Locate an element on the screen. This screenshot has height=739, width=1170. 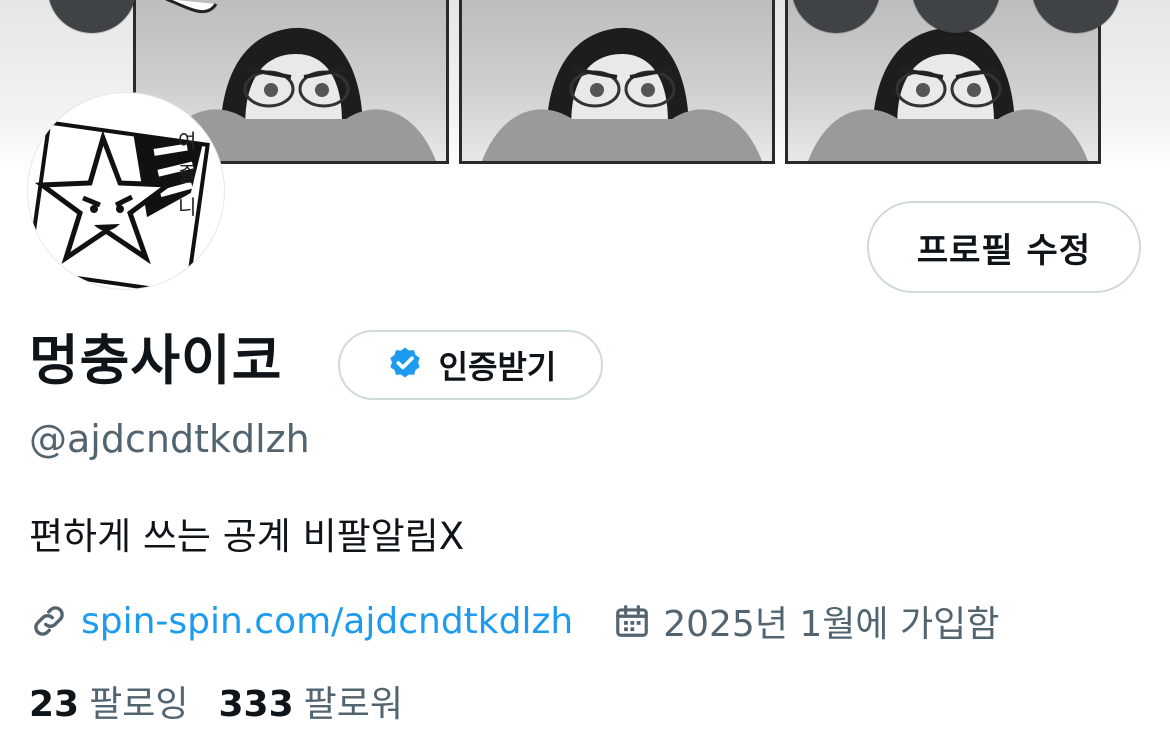
profile-meta: spin-spin.com/ajdcndtkdlzh 2025년 1월에 가입함 is located at coordinates (514, 621).